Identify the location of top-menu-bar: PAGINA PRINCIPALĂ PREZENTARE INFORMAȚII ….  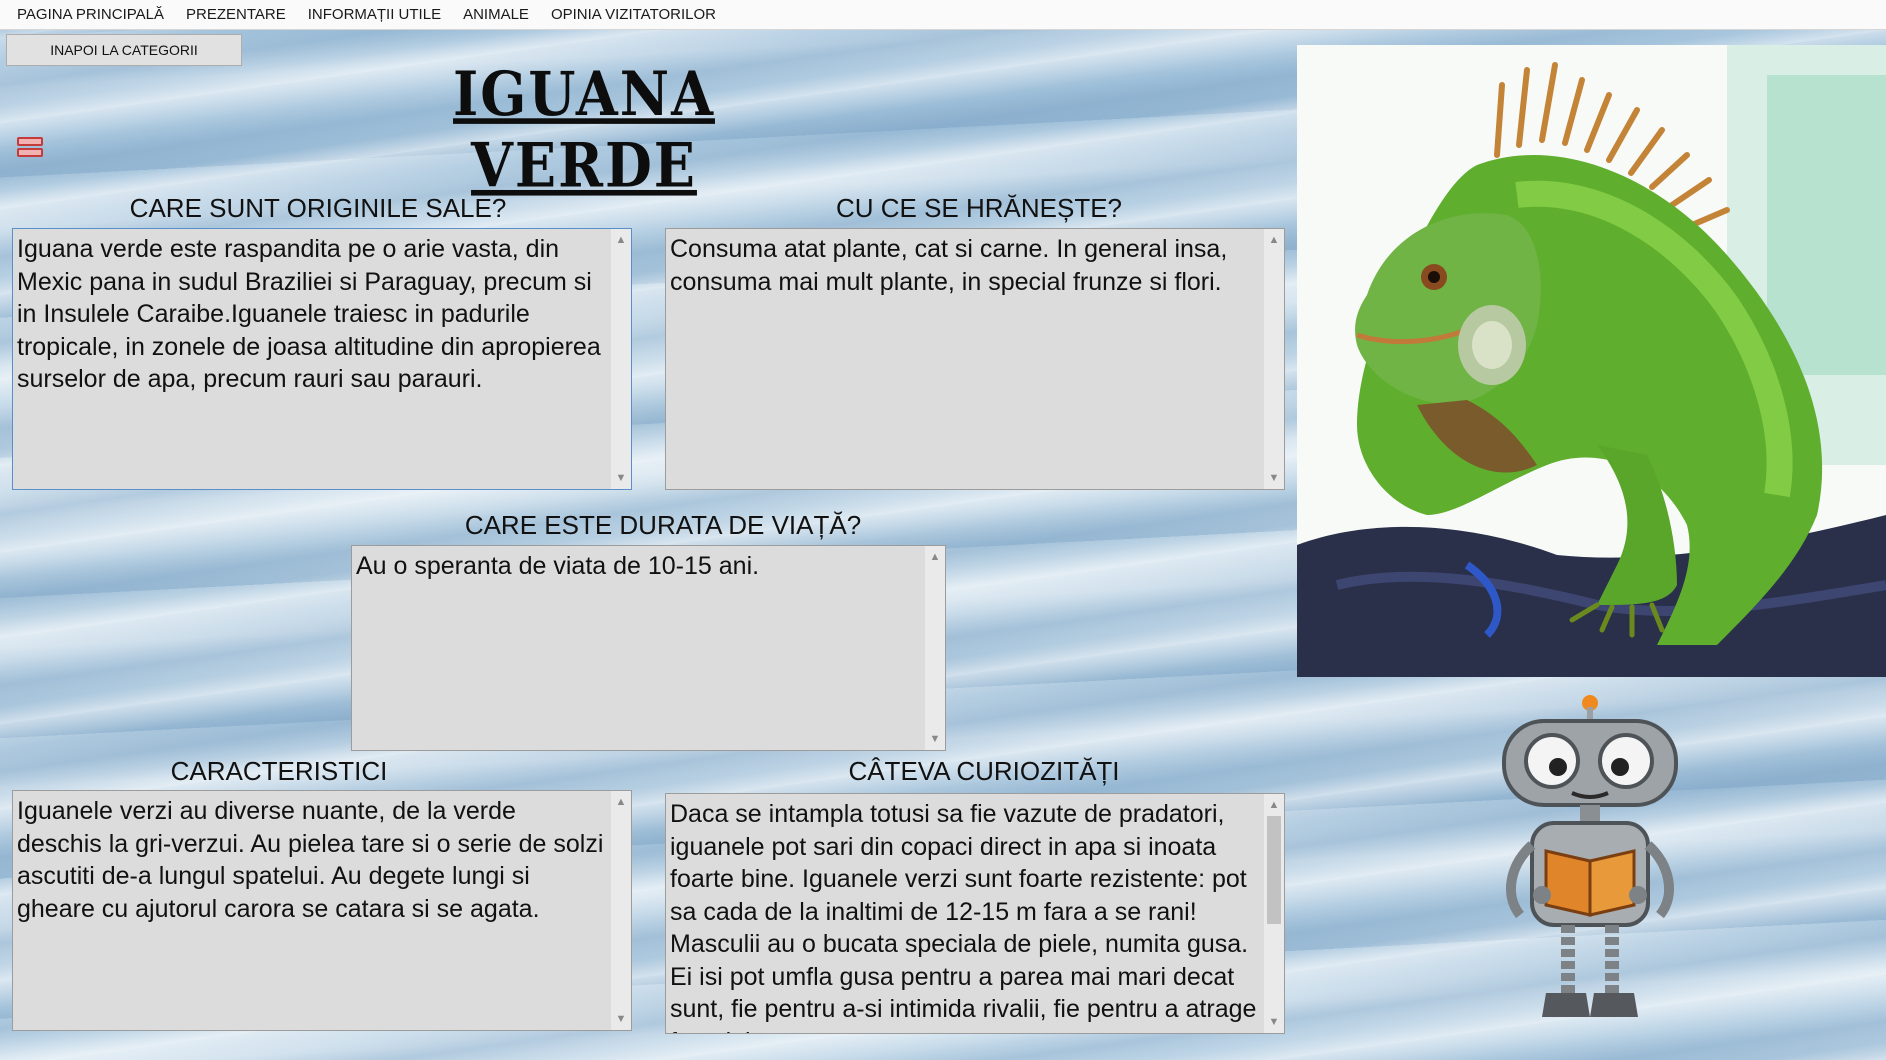
(943, 15).